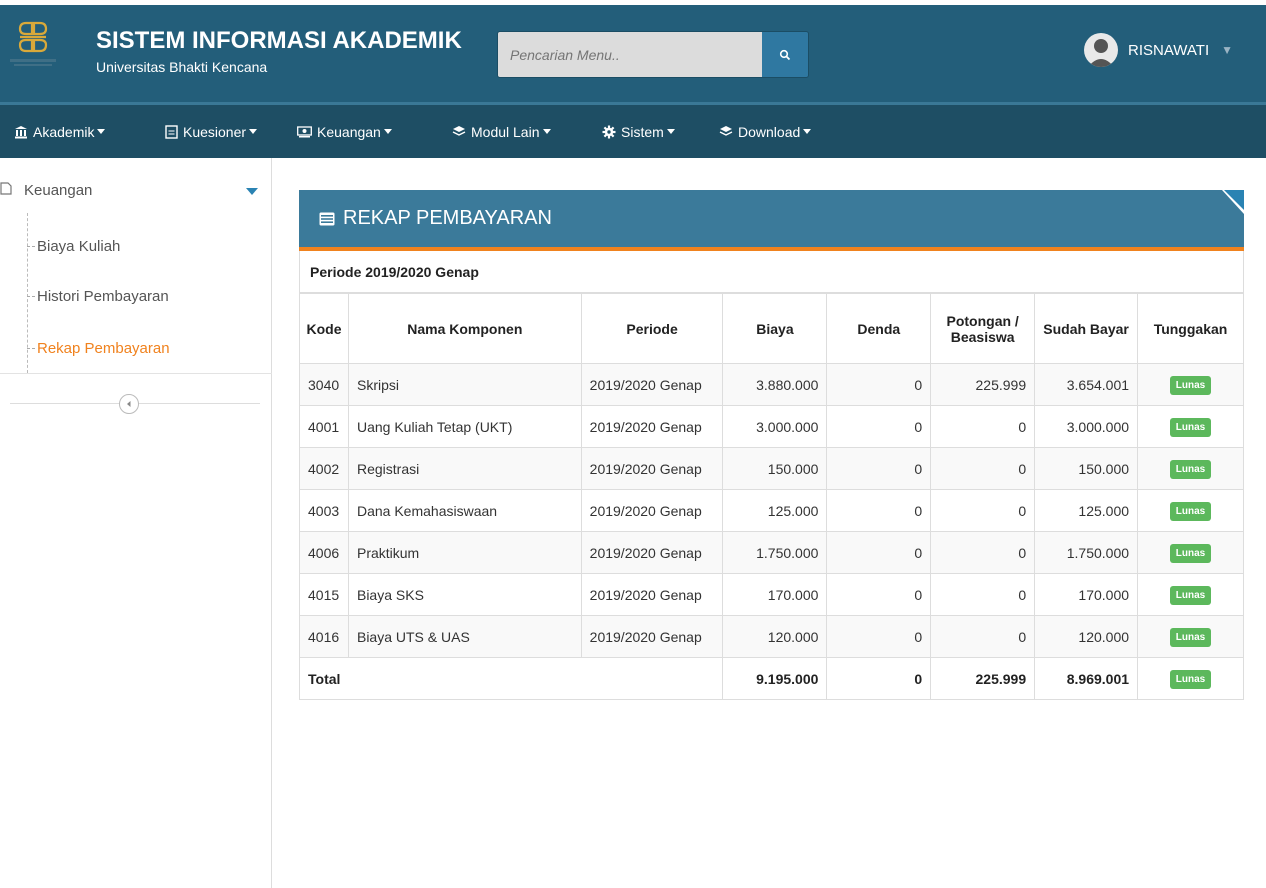 The image size is (1266, 888). I want to click on cell-kode: 3040, so click(324, 384).